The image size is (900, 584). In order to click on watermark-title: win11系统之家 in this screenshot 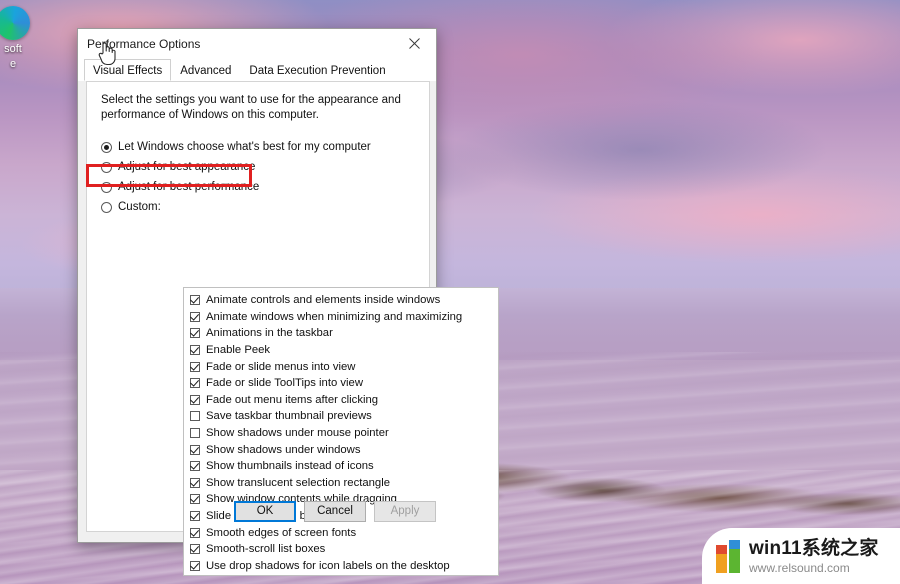, I will do `click(814, 548)`.